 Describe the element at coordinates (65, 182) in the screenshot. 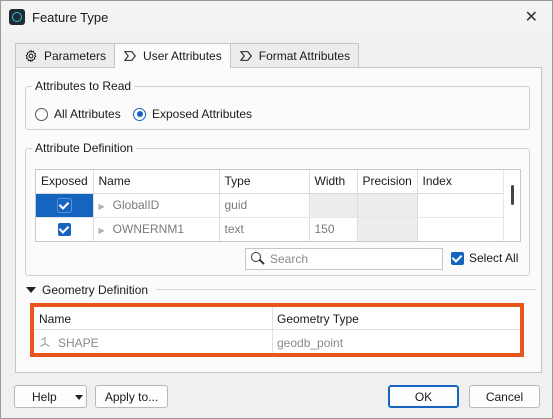

I see `column-header-exposed: Exposed` at that location.